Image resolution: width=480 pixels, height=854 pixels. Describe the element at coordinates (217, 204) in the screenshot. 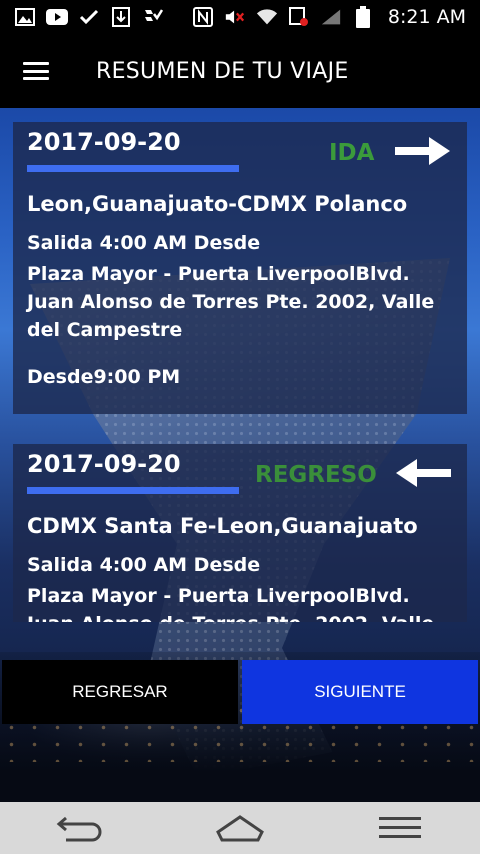

I see `trip-route: Leon,Guanajuato-CDMX Polanco` at that location.